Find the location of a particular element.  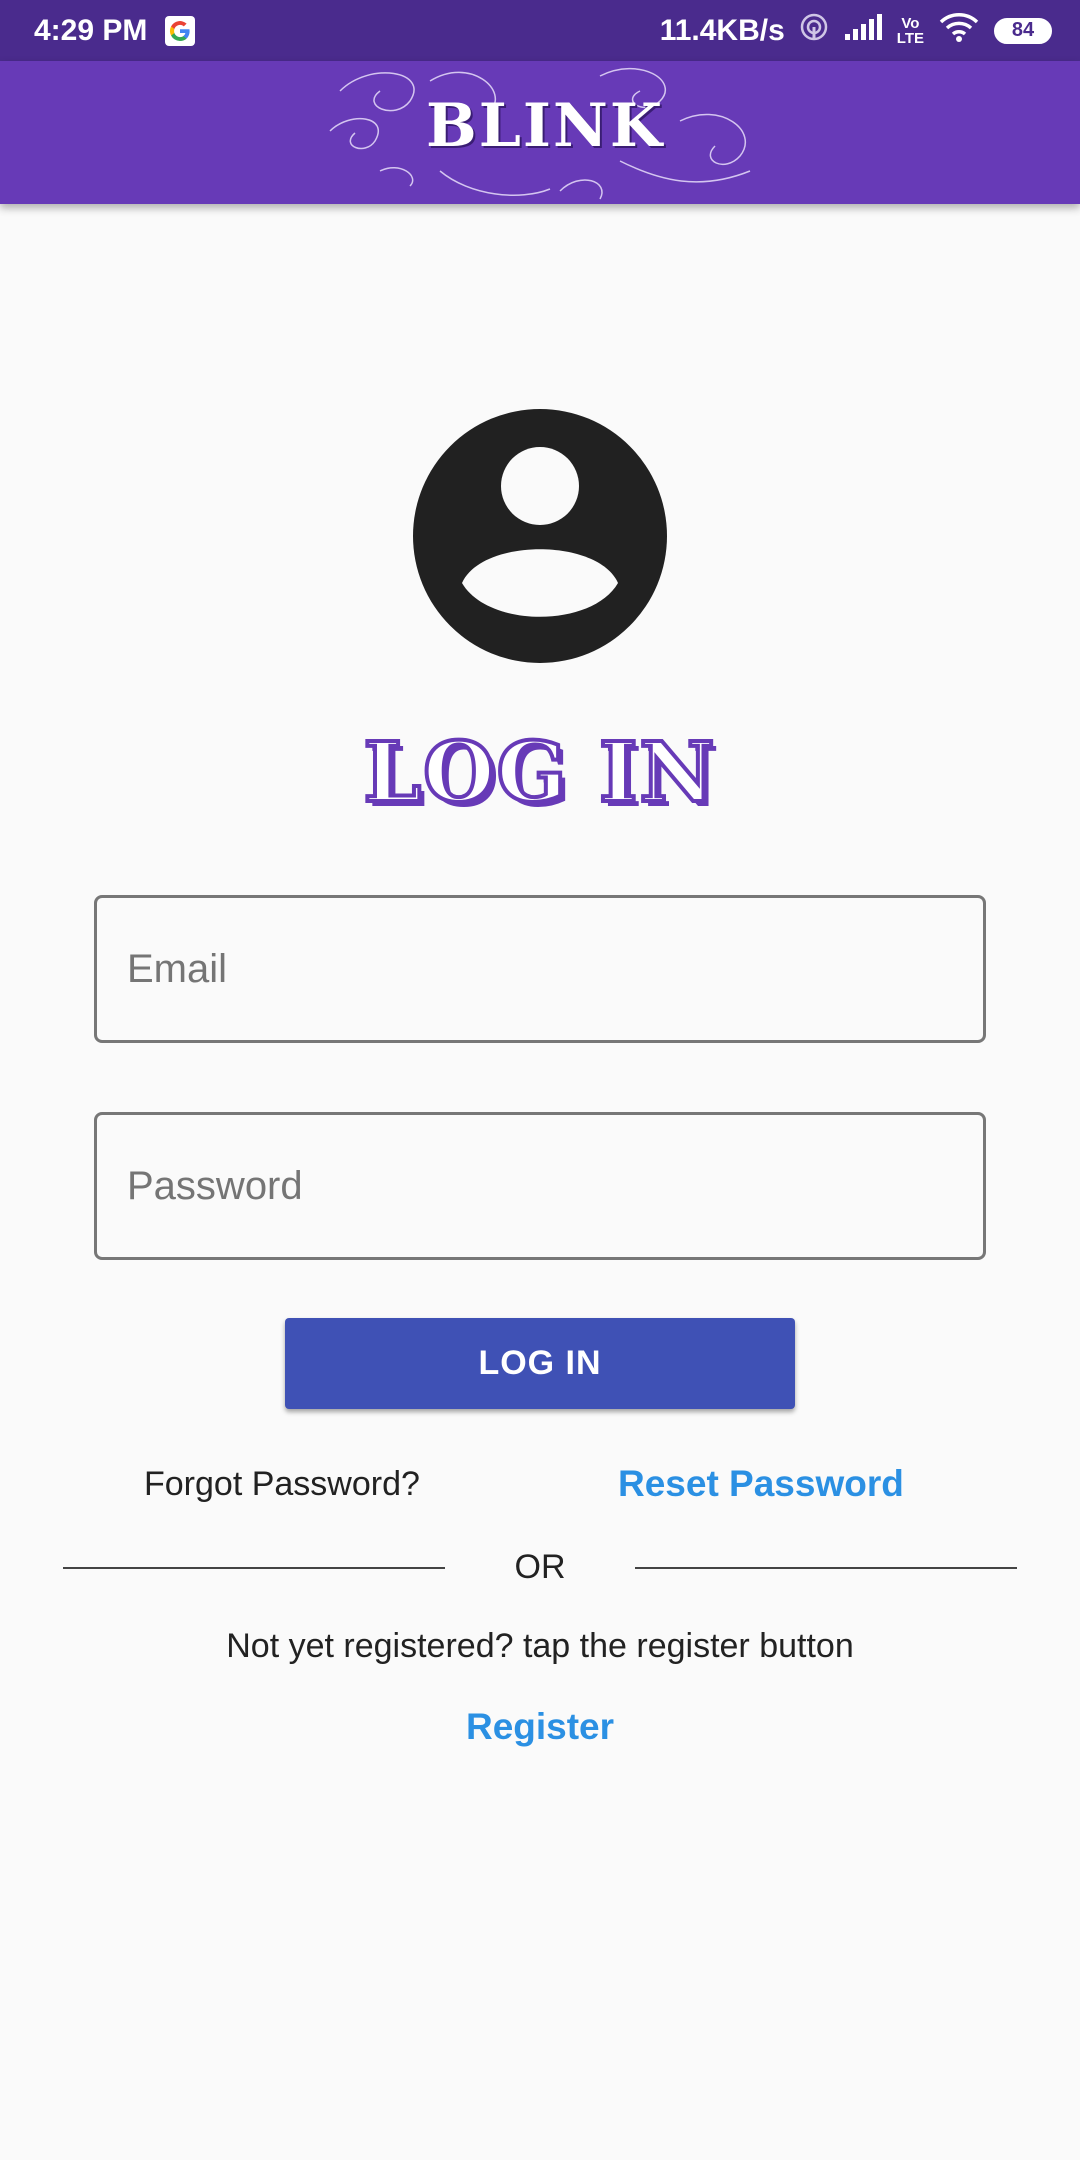

status-bar: 4:29 PM 11.4KB/s Vo LTE 84 is located at coordinates (540, 30).